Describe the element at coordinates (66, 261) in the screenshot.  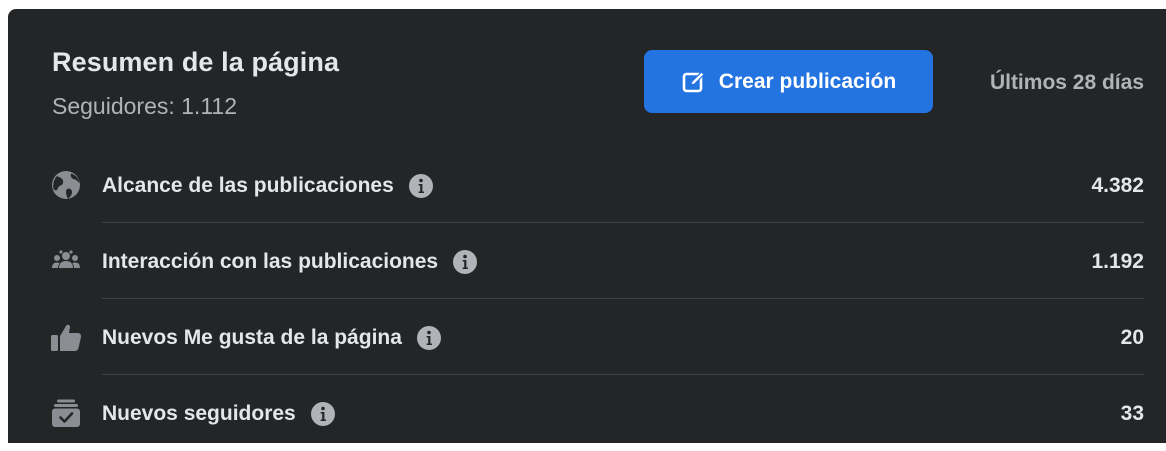
I see `people-group-icon` at that location.